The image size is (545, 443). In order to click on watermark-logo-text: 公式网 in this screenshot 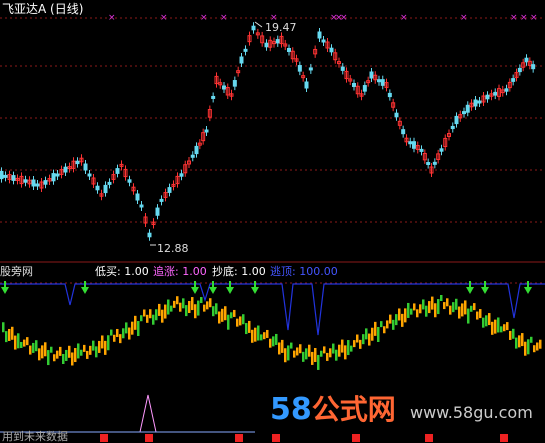, I will do `click(353, 409)`.